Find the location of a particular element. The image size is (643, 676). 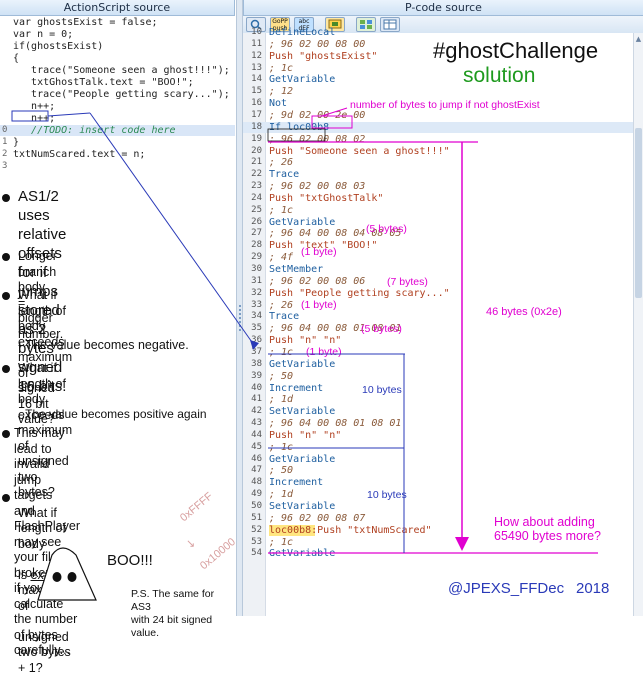

pcode-line: 32 Push "People getting scary..." is located at coordinates (438, 293).